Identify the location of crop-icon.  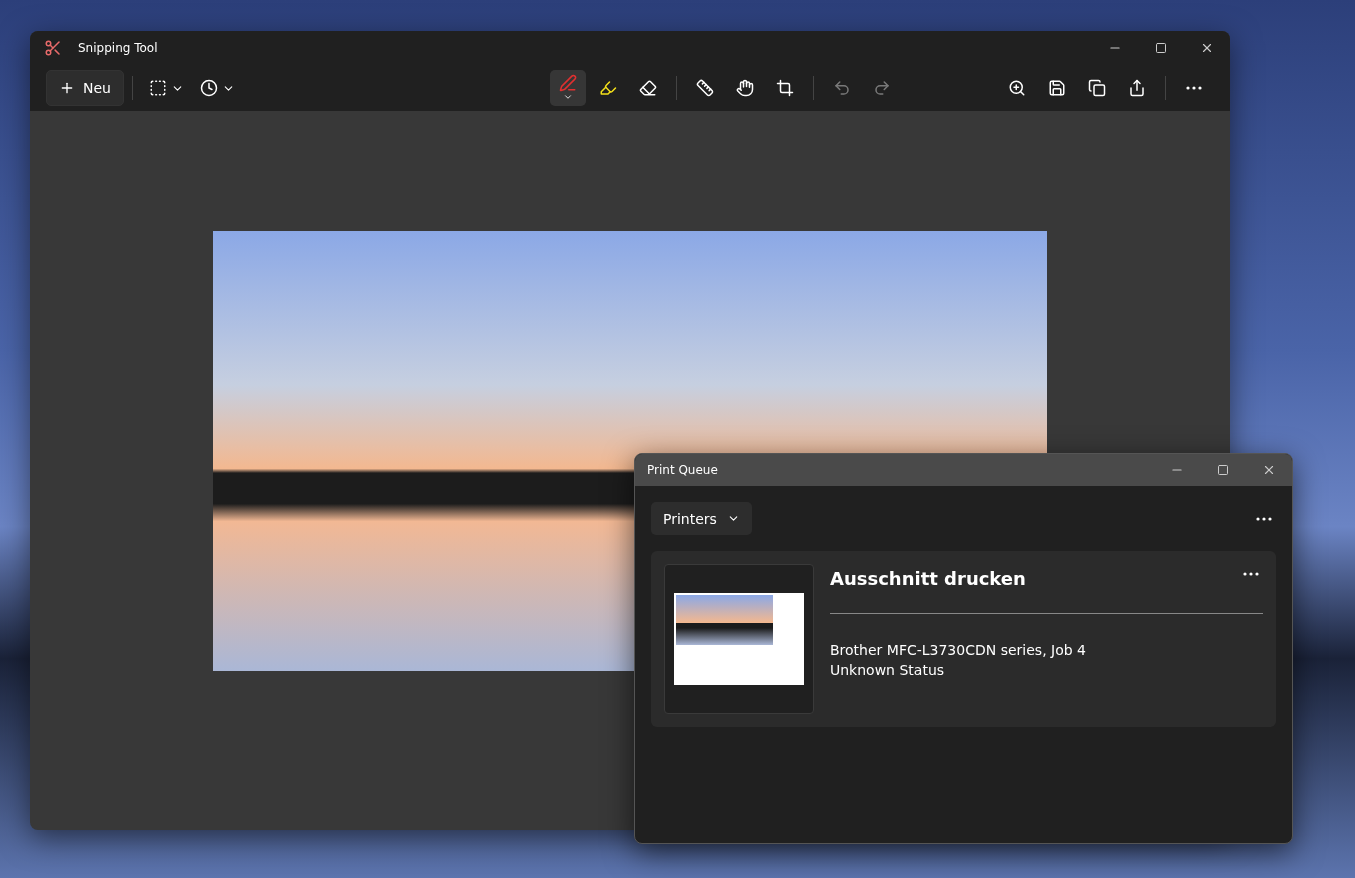
(785, 88).